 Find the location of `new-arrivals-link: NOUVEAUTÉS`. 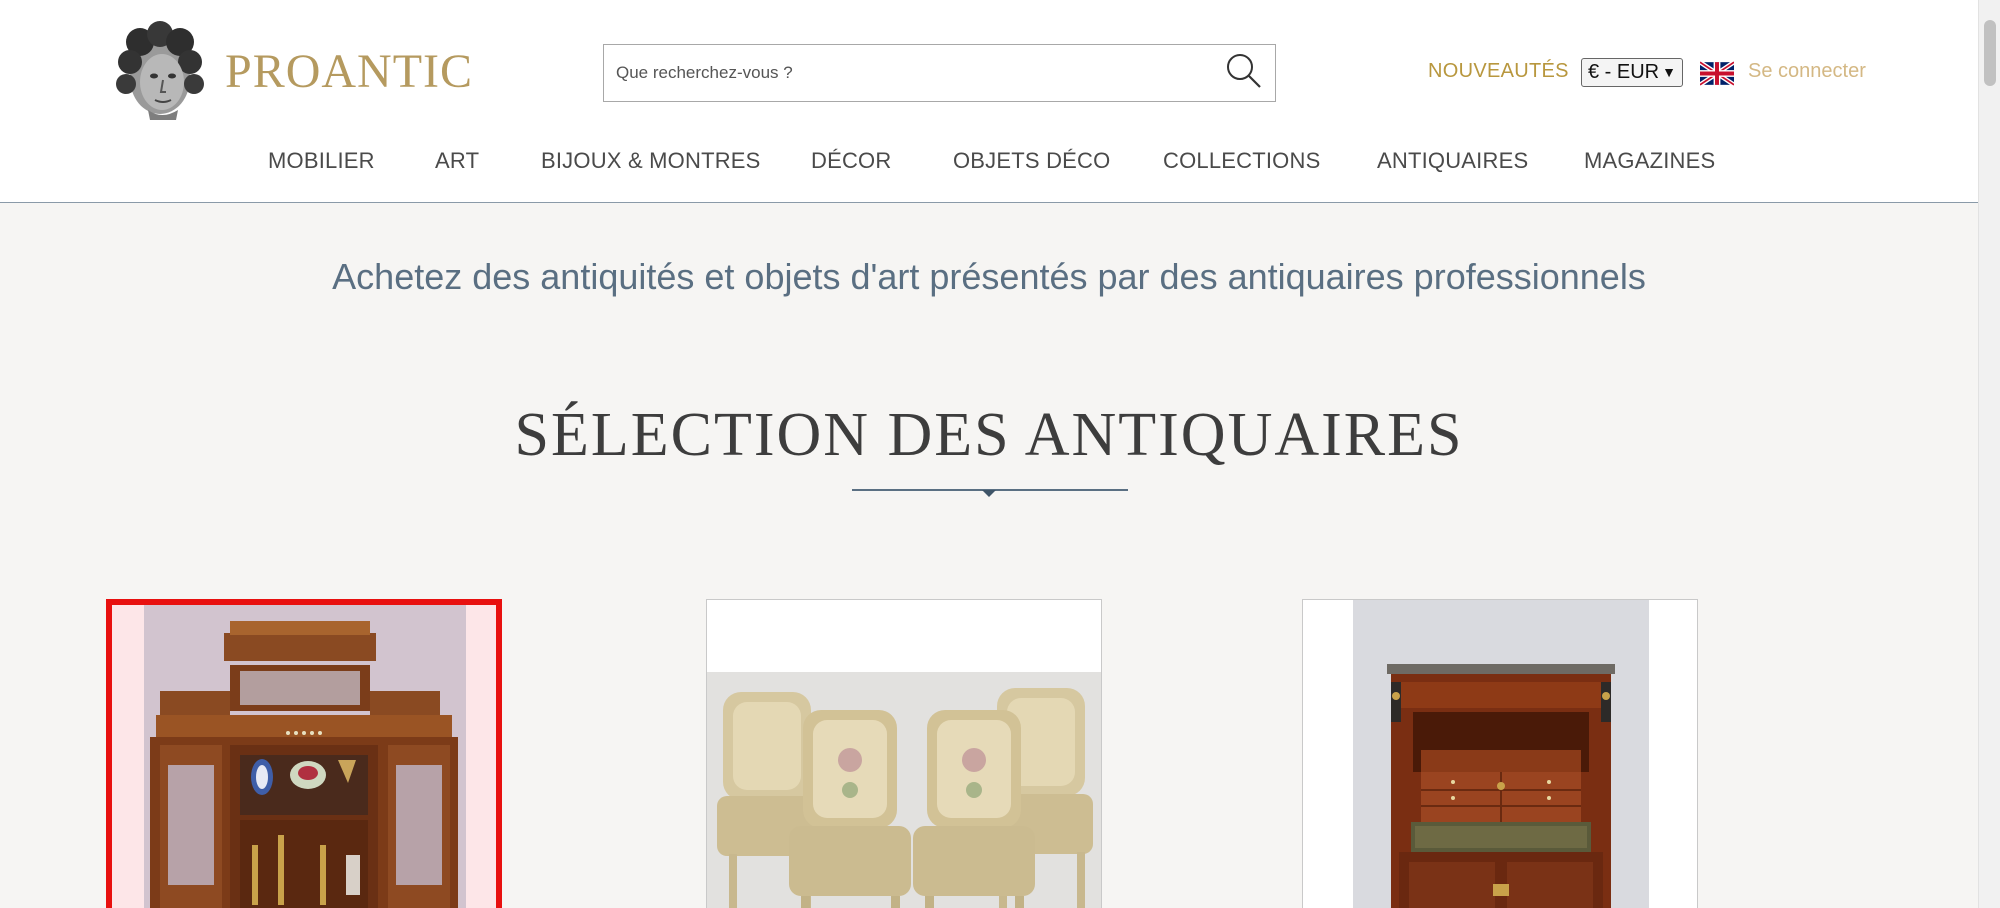

new-arrivals-link: NOUVEAUTÉS is located at coordinates (1498, 71).